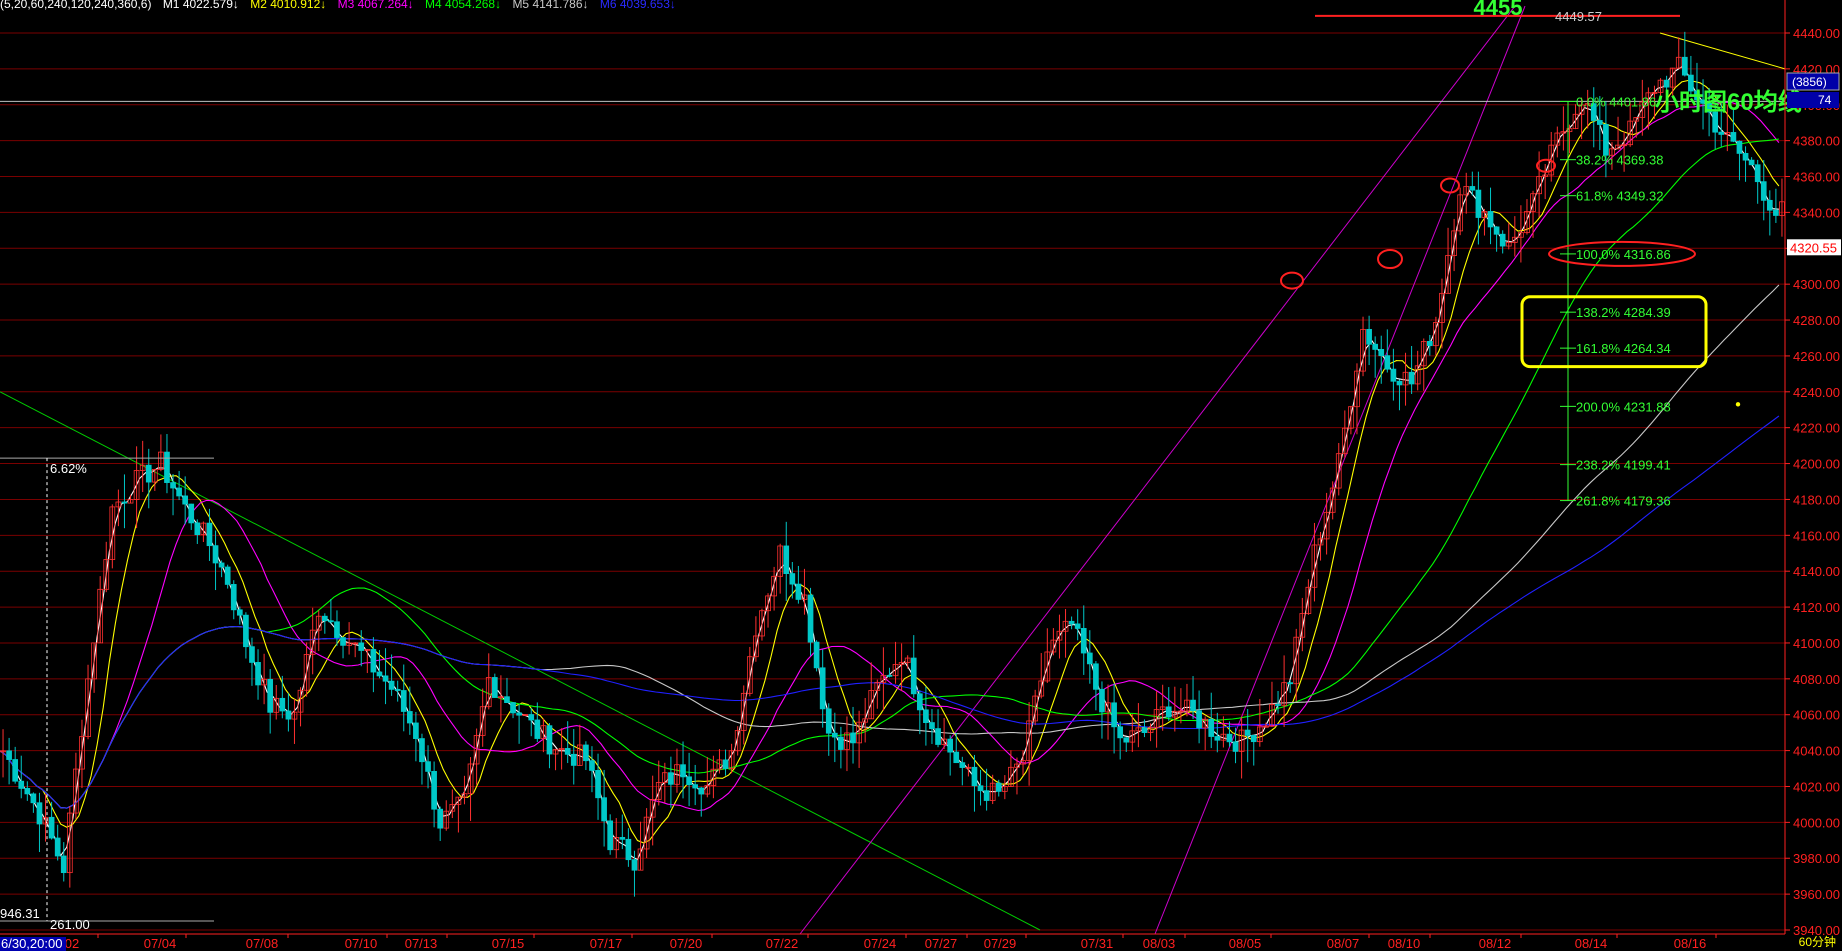 Image resolution: width=1842 pixels, height=951 pixels. What do you see at coordinates (72, 943) in the screenshot?
I see `time-tick-label: 02` at bounding box center [72, 943].